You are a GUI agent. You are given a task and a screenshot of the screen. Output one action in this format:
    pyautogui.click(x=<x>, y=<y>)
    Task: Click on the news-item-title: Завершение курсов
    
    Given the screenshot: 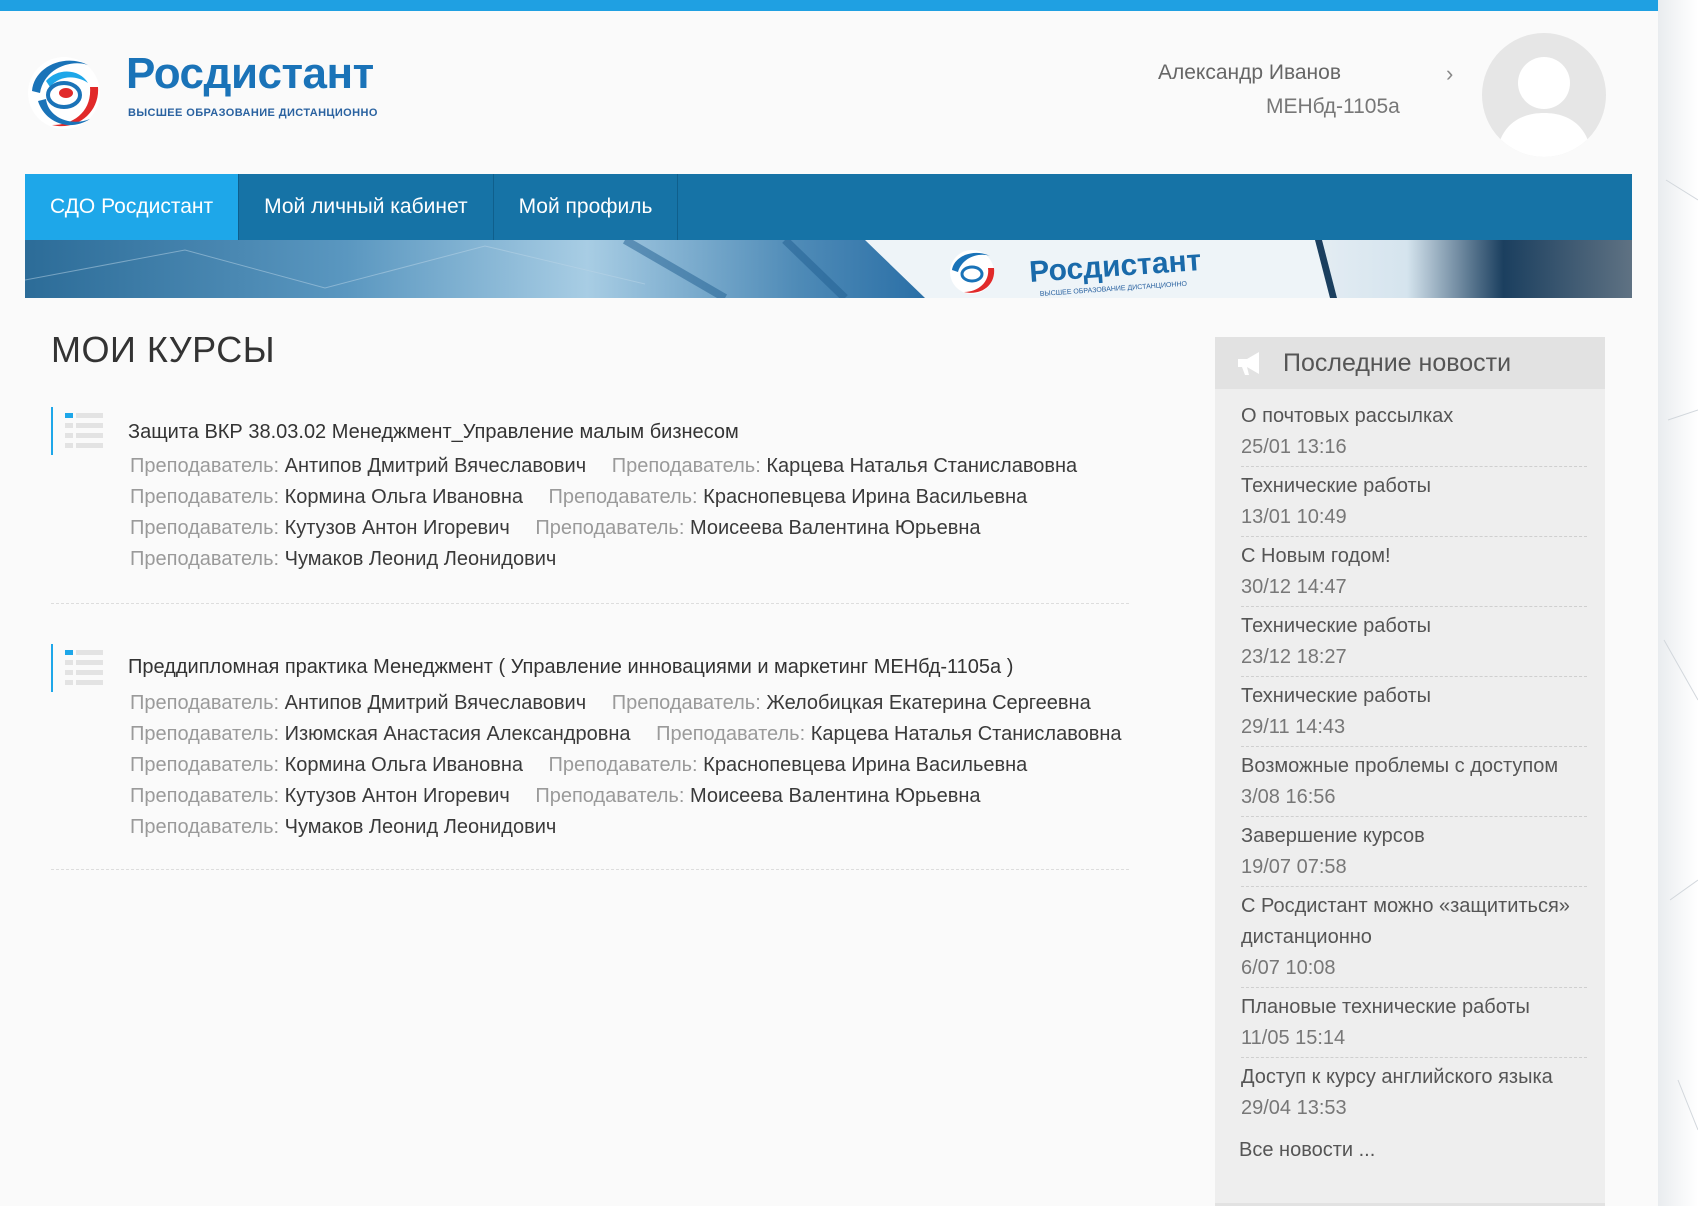 What is the action you would take?
    pyautogui.click(x=1414, y=836)
    